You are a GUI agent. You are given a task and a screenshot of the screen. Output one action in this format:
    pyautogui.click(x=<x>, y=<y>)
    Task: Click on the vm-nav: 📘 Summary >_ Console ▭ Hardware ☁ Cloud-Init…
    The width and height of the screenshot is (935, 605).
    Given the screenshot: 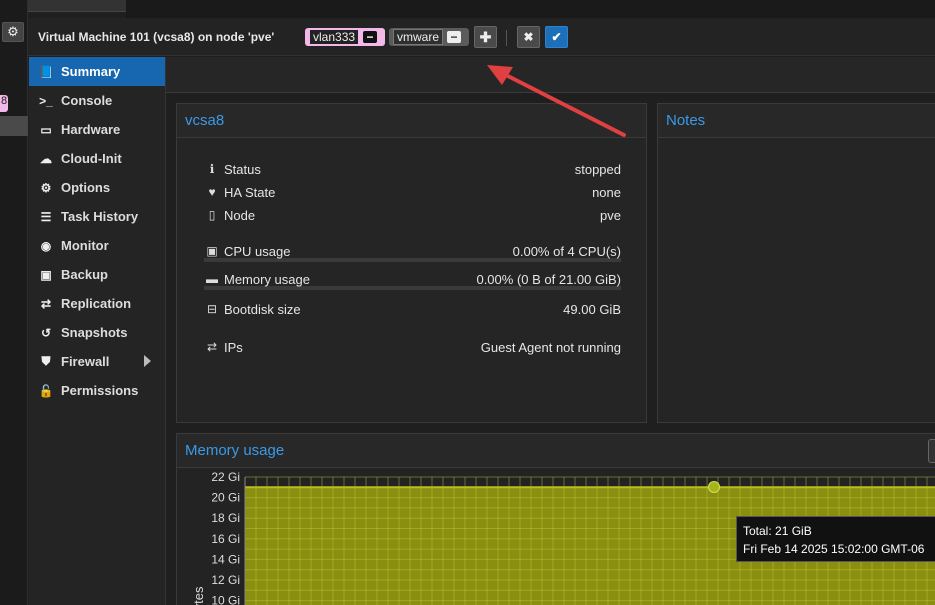 What is the action you would take?
    pyautogui.click(x=97, y=331)
    